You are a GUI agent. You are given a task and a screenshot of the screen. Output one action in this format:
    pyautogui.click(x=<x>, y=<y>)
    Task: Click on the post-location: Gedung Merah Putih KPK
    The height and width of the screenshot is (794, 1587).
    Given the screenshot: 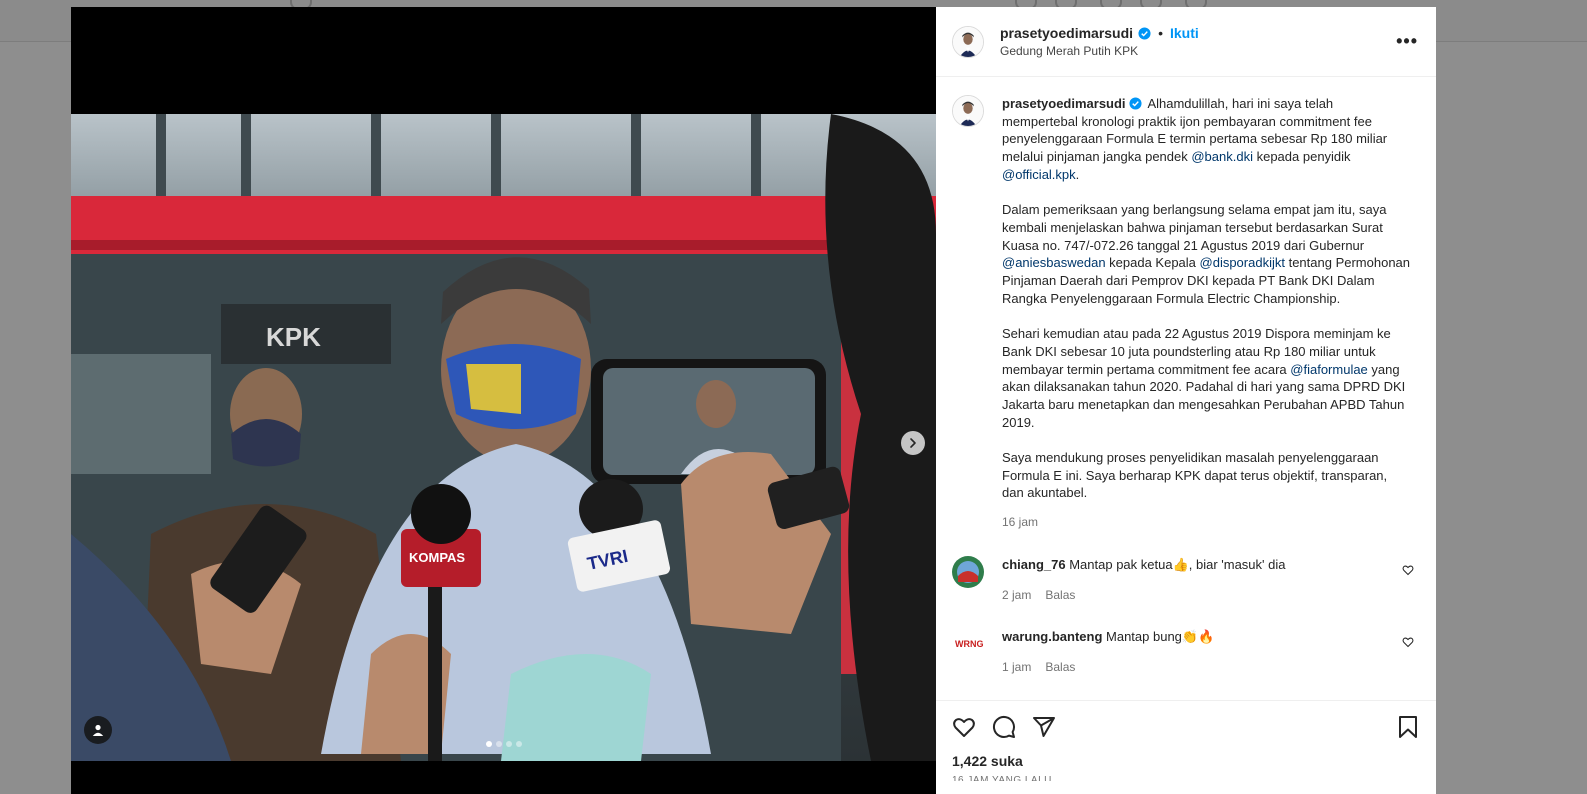 What is the action you would take?
    pyautogui.click(x=1099, y=51)
    